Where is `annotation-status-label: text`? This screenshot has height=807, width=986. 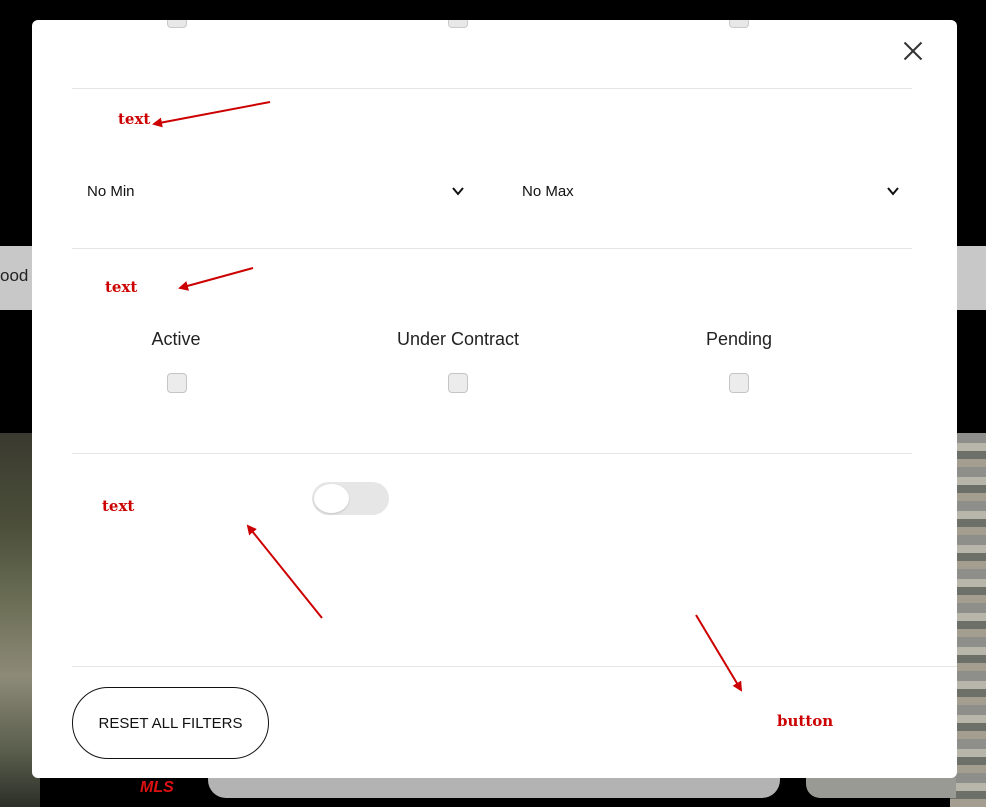 annotation-status-label: text is located at coordinates (121, 287).